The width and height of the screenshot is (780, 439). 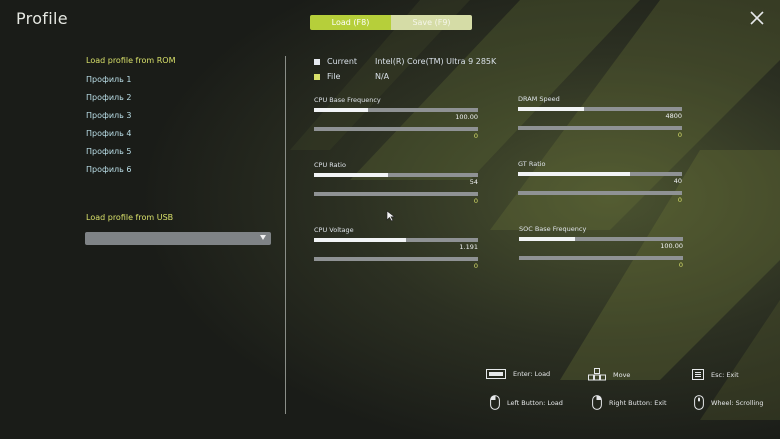 What do you see at coordinates (600, 182) in the screenshot?
I see `param-gt-ratio: GT Ratio 40 0` at bounding box center [600, 182].